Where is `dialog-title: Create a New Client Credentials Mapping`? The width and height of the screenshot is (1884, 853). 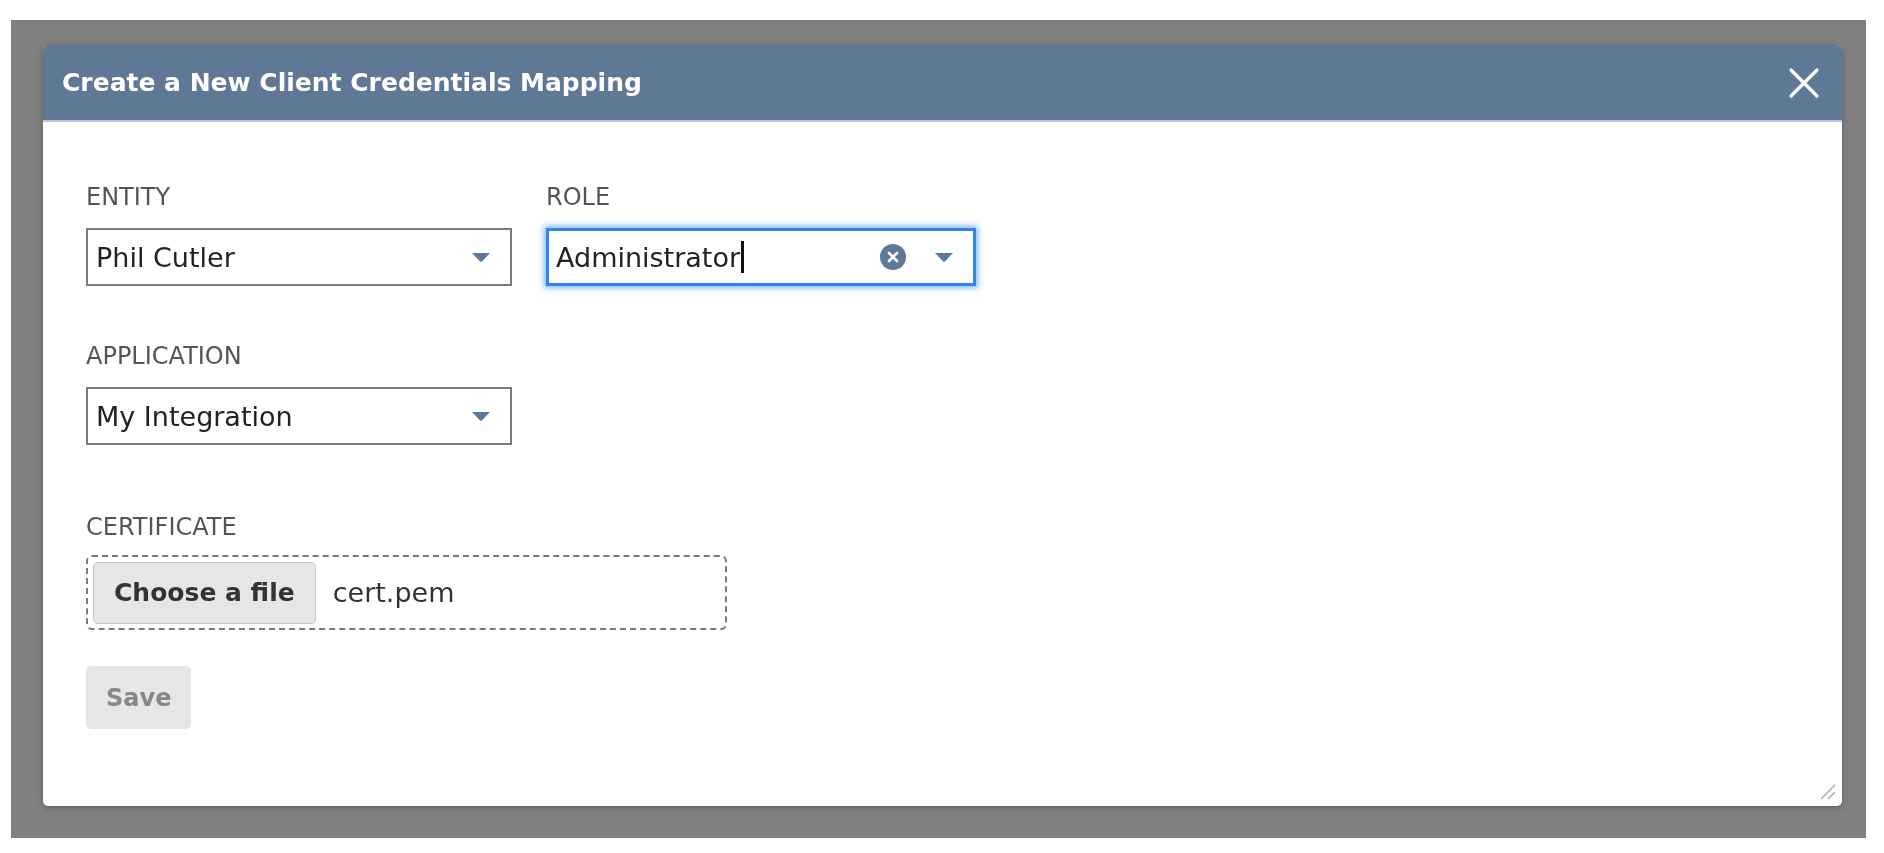
dialog-title: Create a New Client Credentials Mapping is located at coordinates (352, 82).